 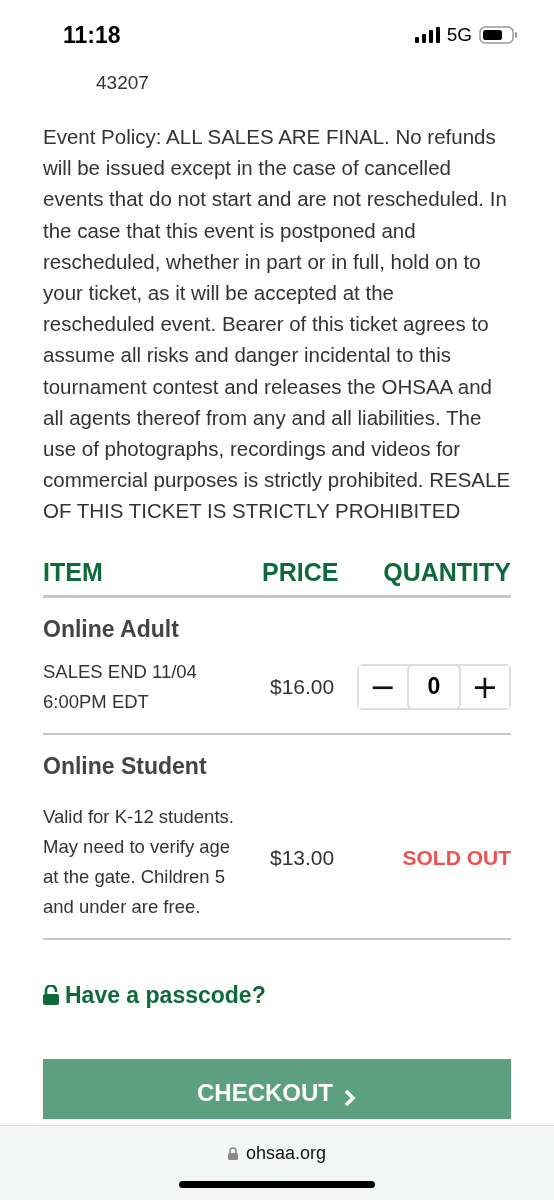 What do you see at coordinates (277, 1153) in the screenshot?
I see `url-field: ohsaa.org` at bounding box center [277, 1153].